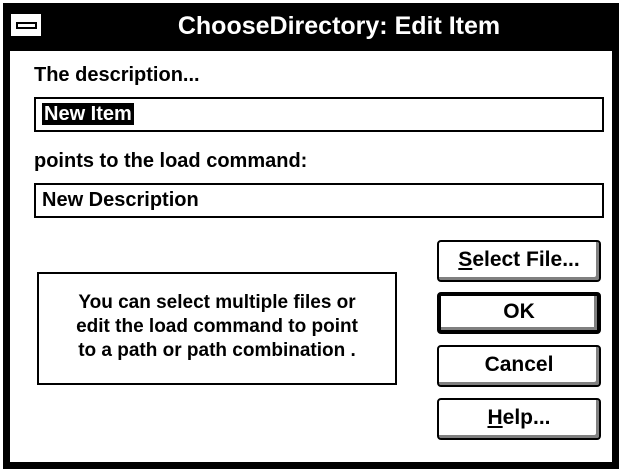  Describe the element at coordinates (88, 114) in the screenshot. I see `description-value: New Item` at that location.